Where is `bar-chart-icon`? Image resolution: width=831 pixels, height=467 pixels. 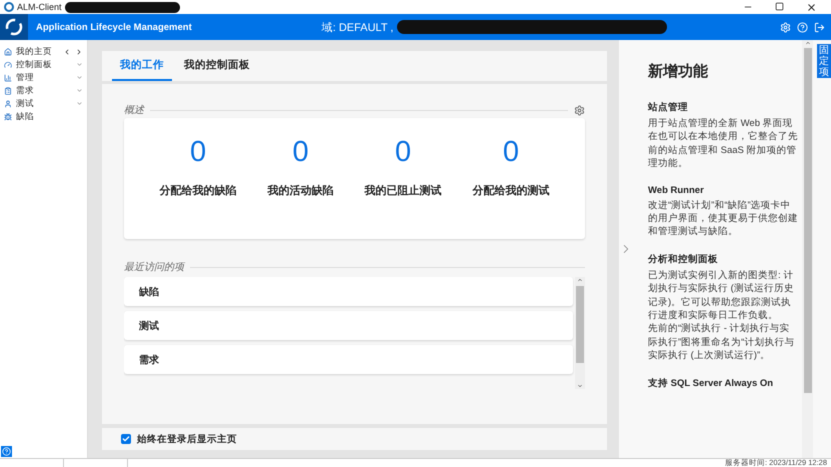 bar-chart-icon is located at coordinates (8, 78).